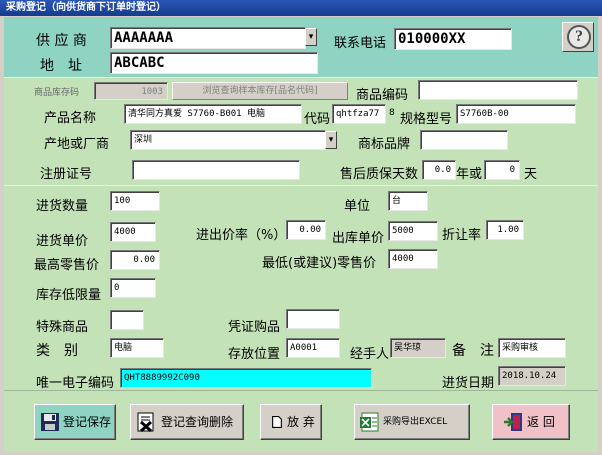 This screenshot has height=455, width=602. Describe the element at coordinates (379, 174) in the screenshot. I see `warranty-label: 售后质保天数` at that location.